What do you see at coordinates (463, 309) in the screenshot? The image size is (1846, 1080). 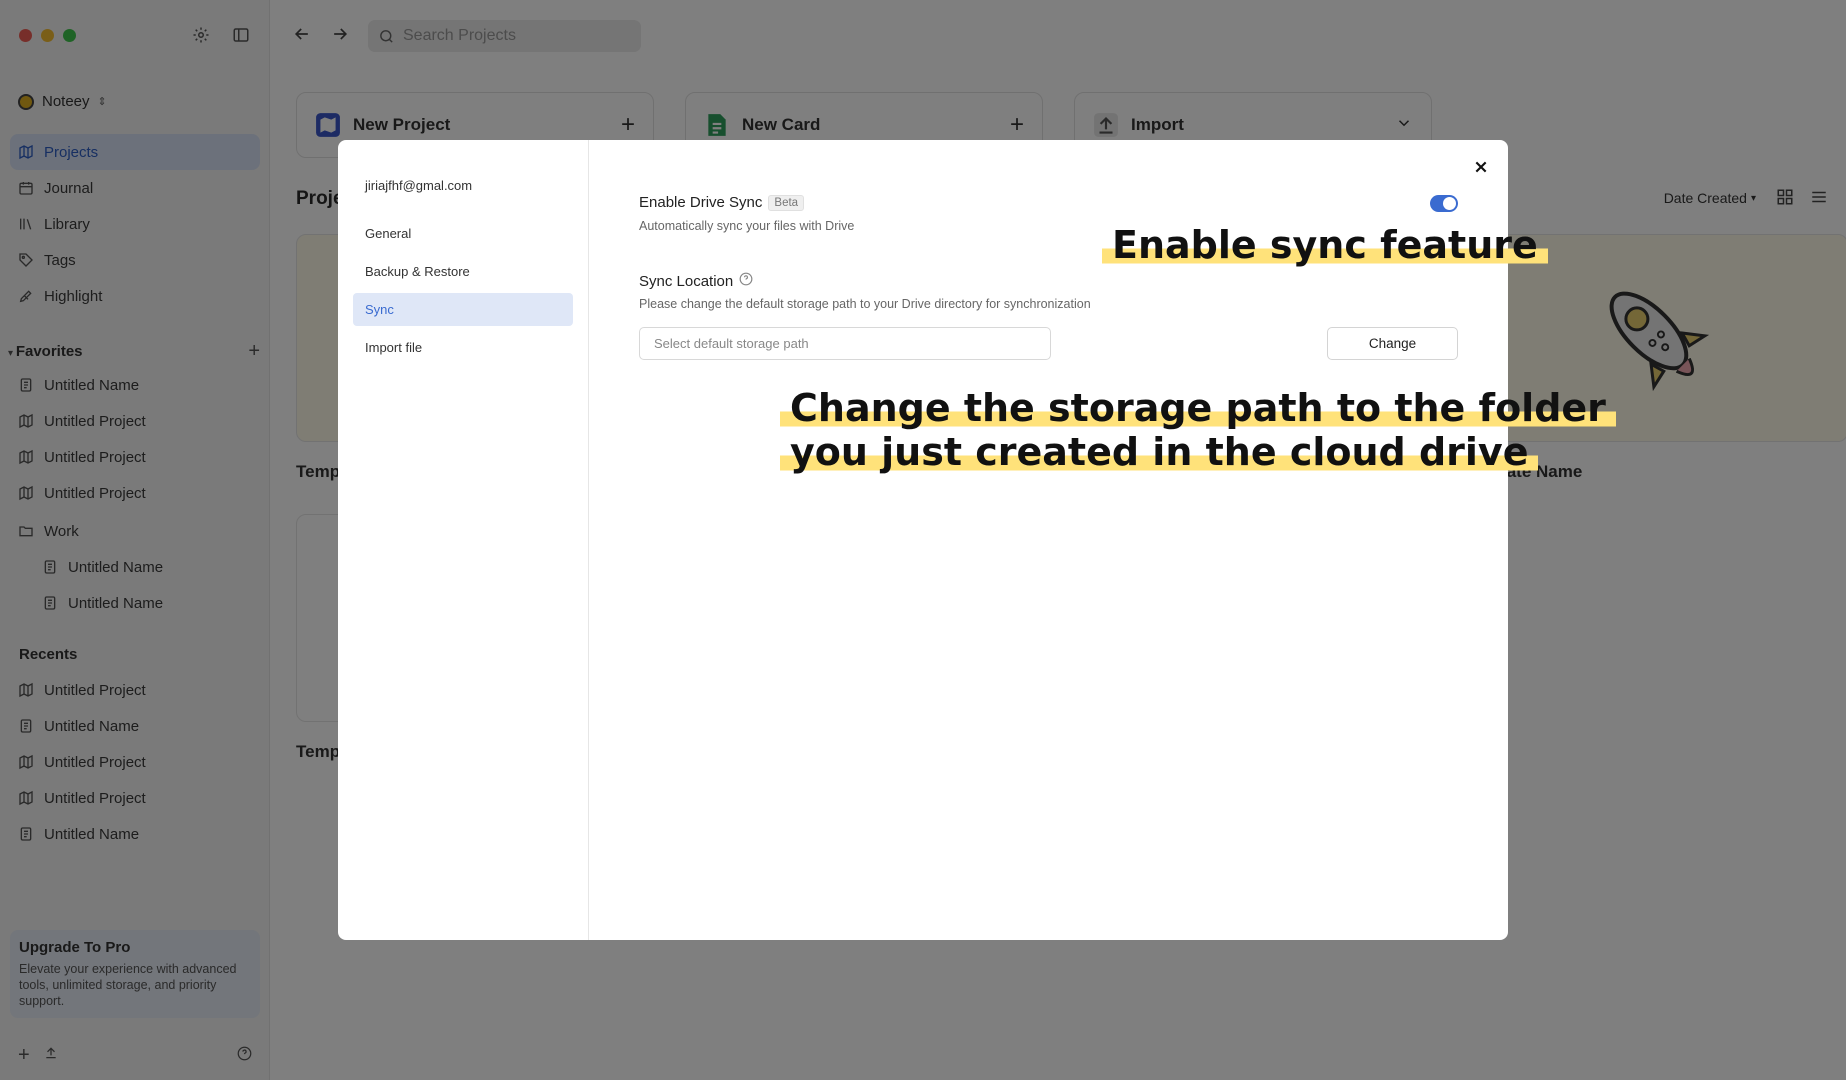 I see `settings-item-sync: Sync` at bounding box center [463, 309].